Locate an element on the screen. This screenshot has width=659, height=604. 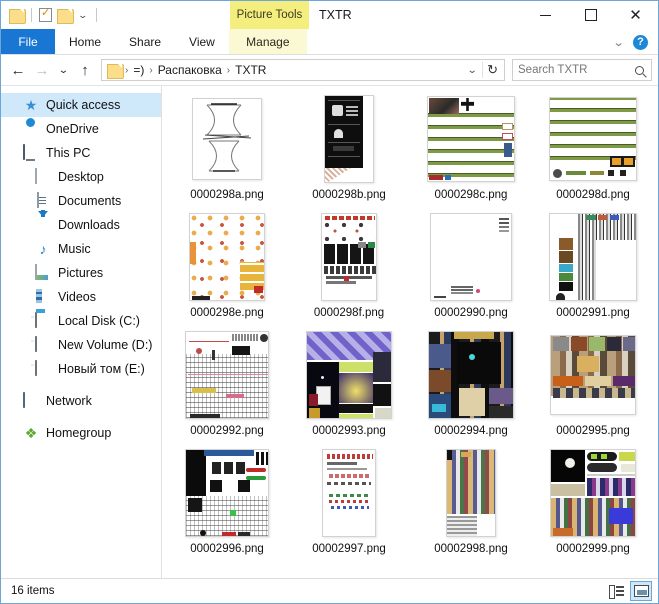
drive-icon is located at coordinates (43, 368).